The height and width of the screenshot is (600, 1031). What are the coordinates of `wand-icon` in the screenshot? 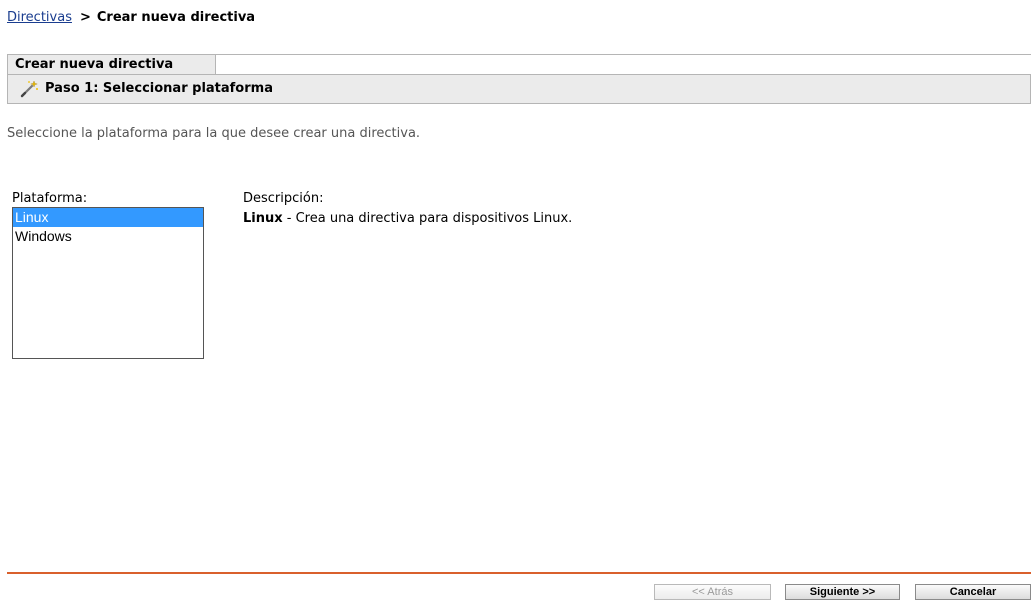 It's located at (29, 89).